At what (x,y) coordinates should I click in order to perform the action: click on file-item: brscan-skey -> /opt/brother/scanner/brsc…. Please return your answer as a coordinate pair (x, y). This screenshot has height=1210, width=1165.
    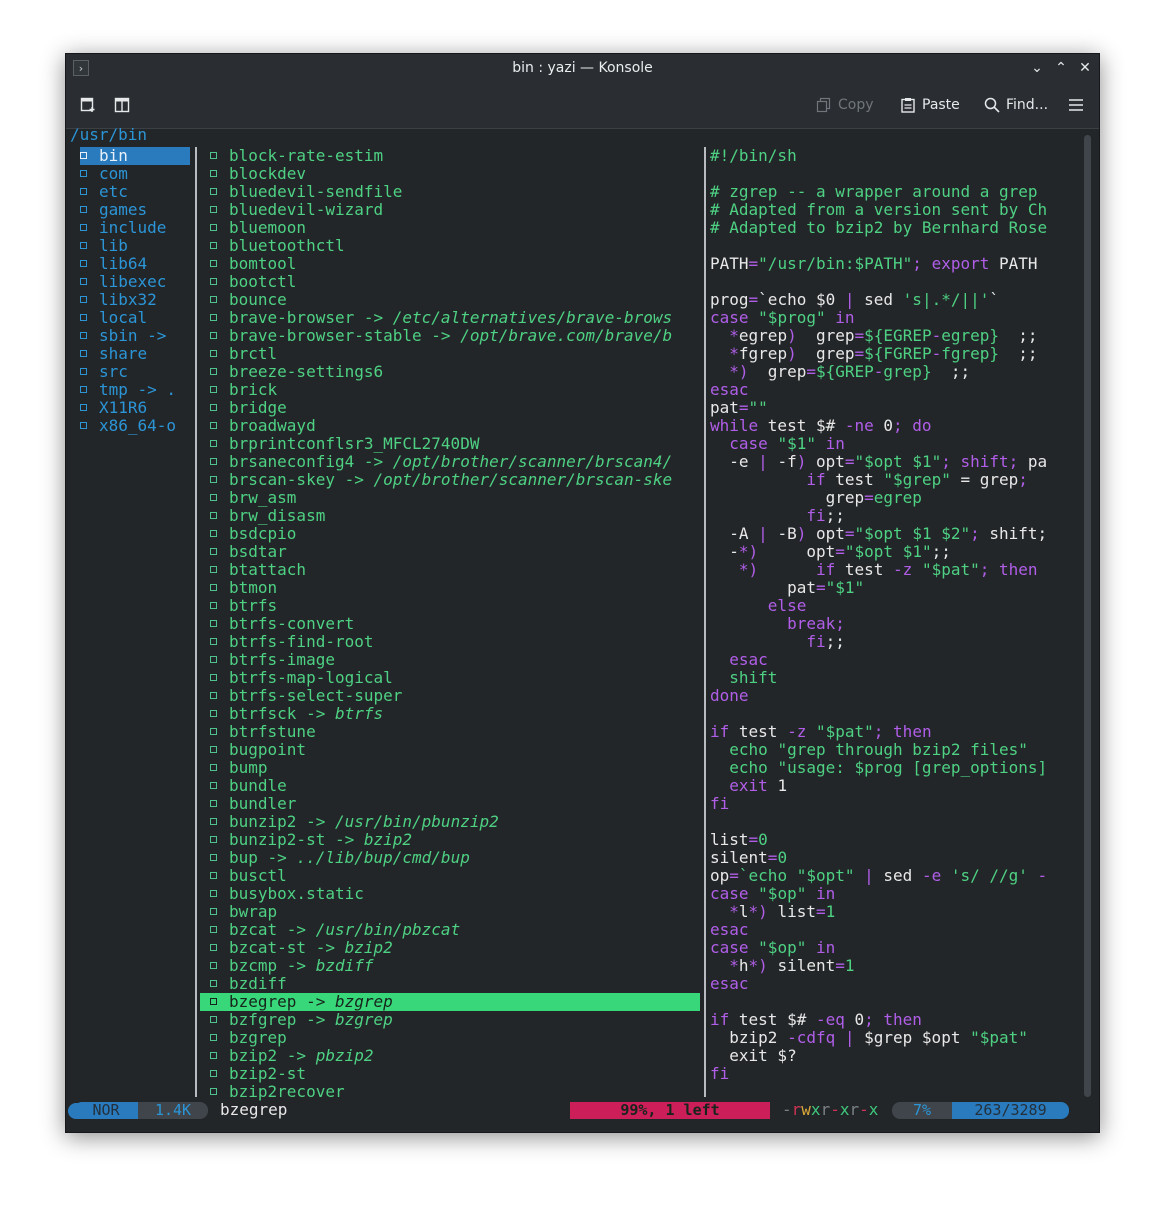
    Looking at the image, I should click on (441, 480).